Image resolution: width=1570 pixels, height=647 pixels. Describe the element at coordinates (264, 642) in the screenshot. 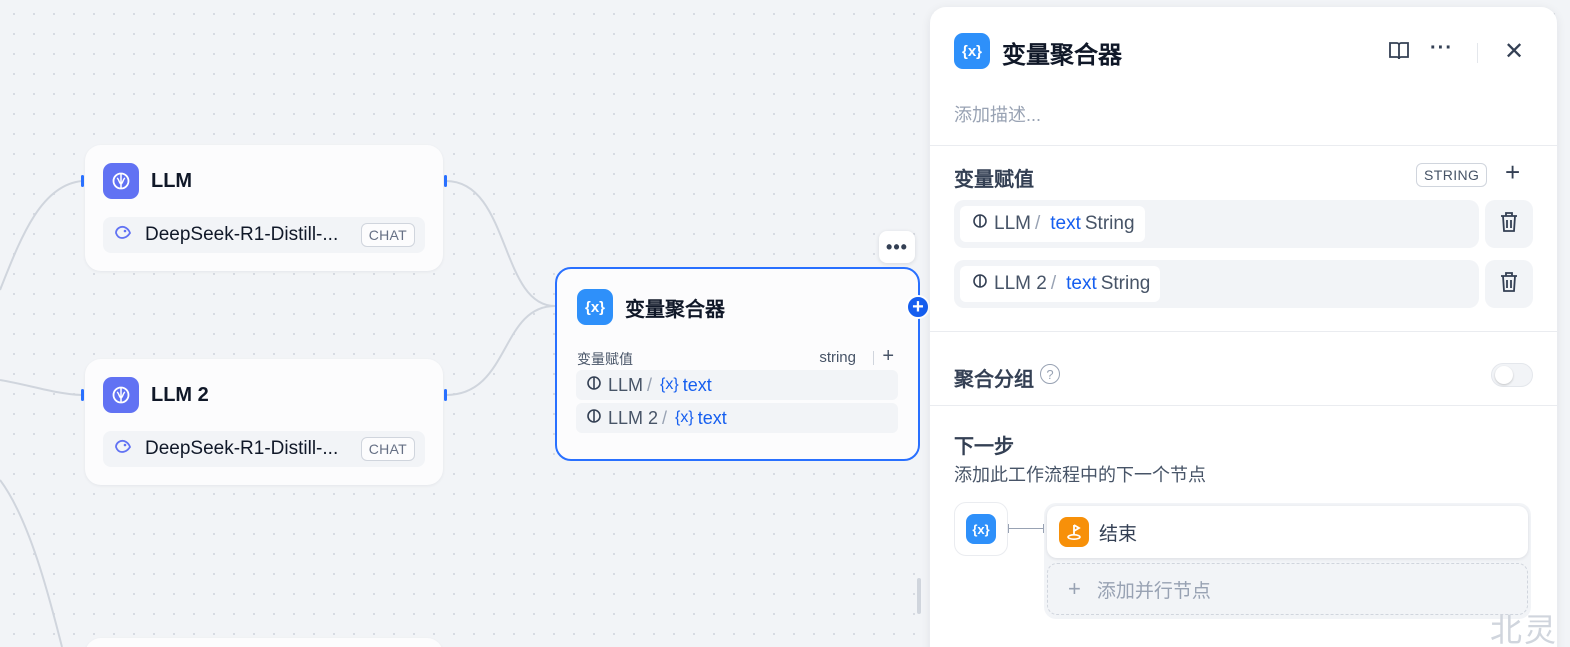

I see `partial-node` at that location.